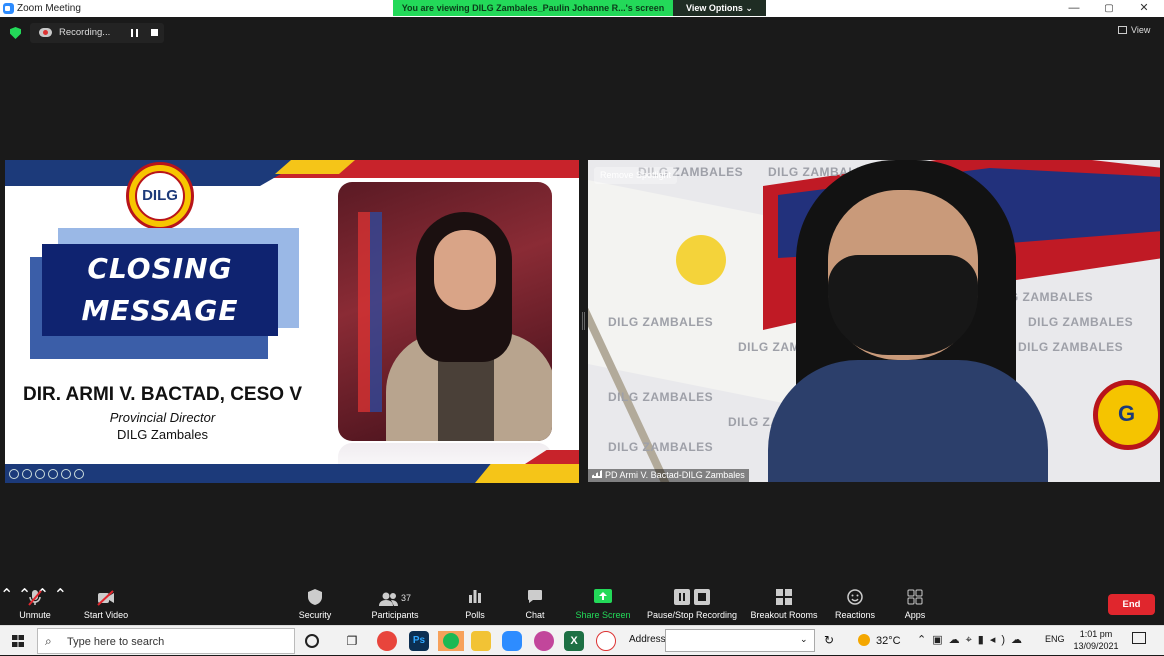 The width and height of the screenshot is (1164, 656). Describe the element at coordinates (647, 639) in the screenshot. I see `address-label: Address` at that location.